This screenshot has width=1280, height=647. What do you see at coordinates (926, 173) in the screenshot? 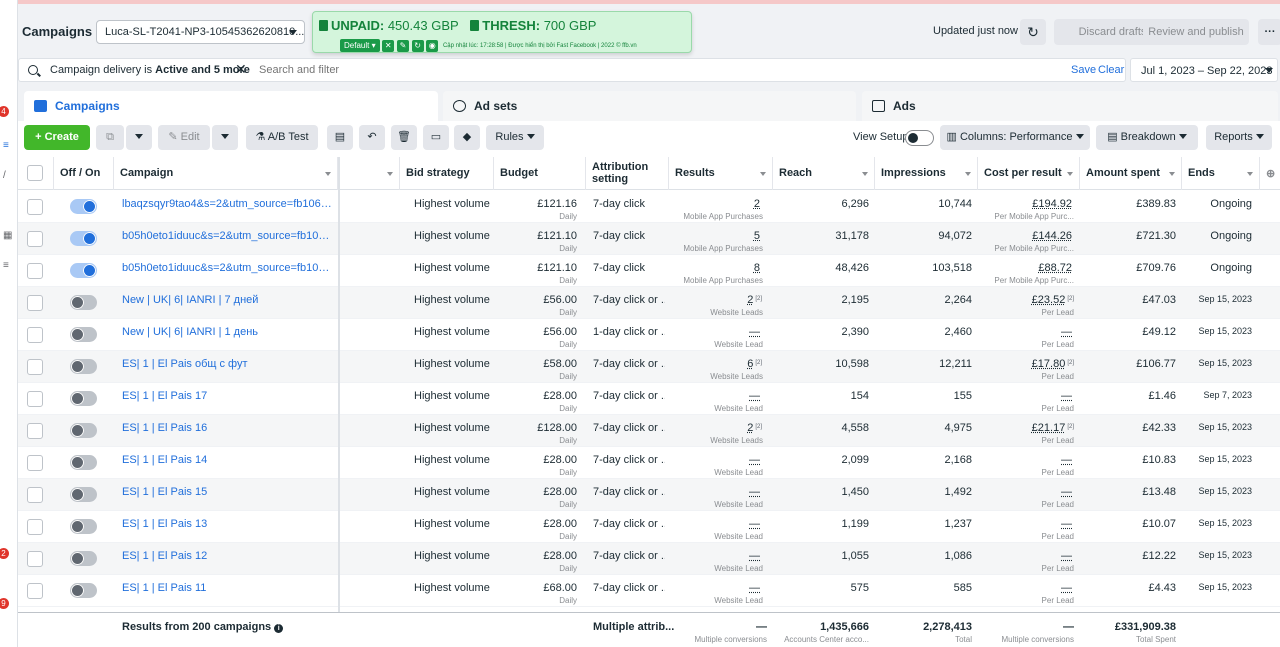
I see `col-impressions: Impressions` at bounding box center [926, 173].